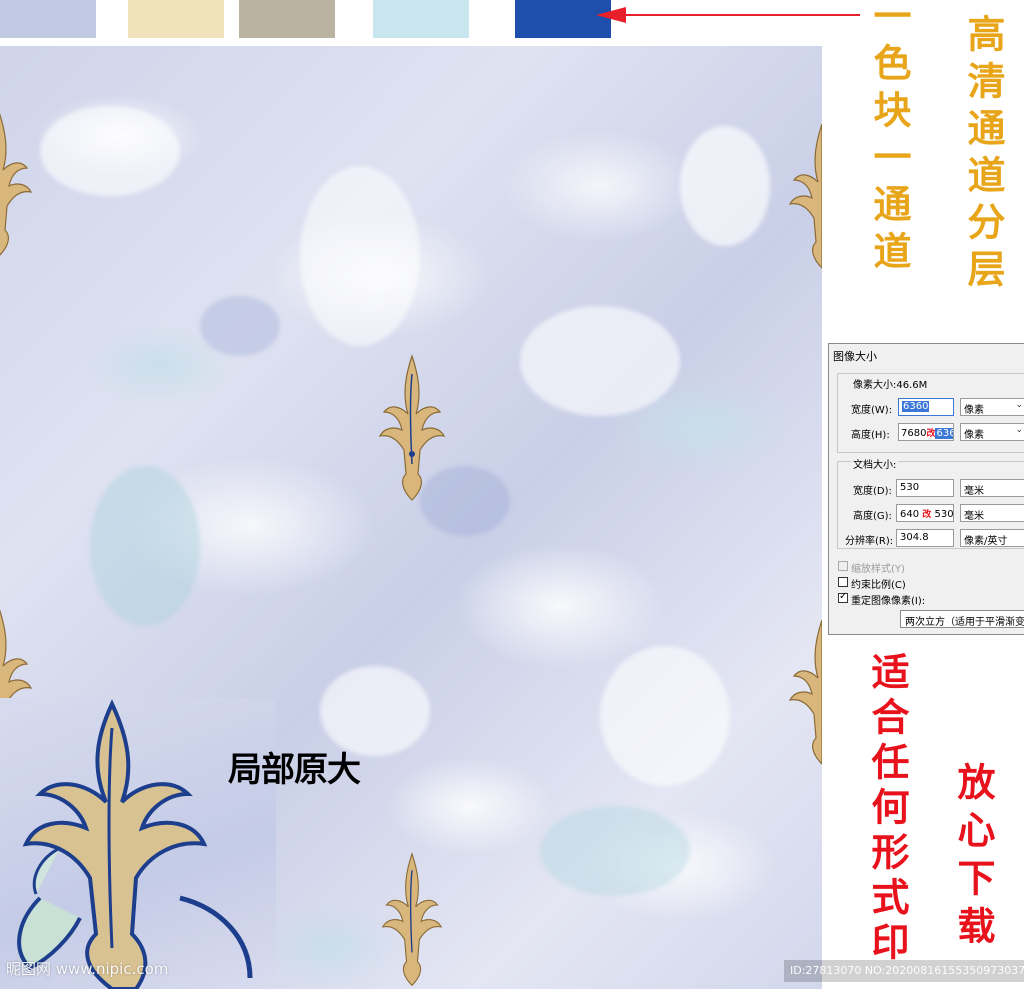  What do you see at coordinates (916, 406) in the screenshot?
I see `pixel-width-value: 6360` at bounding box center [916, 406].